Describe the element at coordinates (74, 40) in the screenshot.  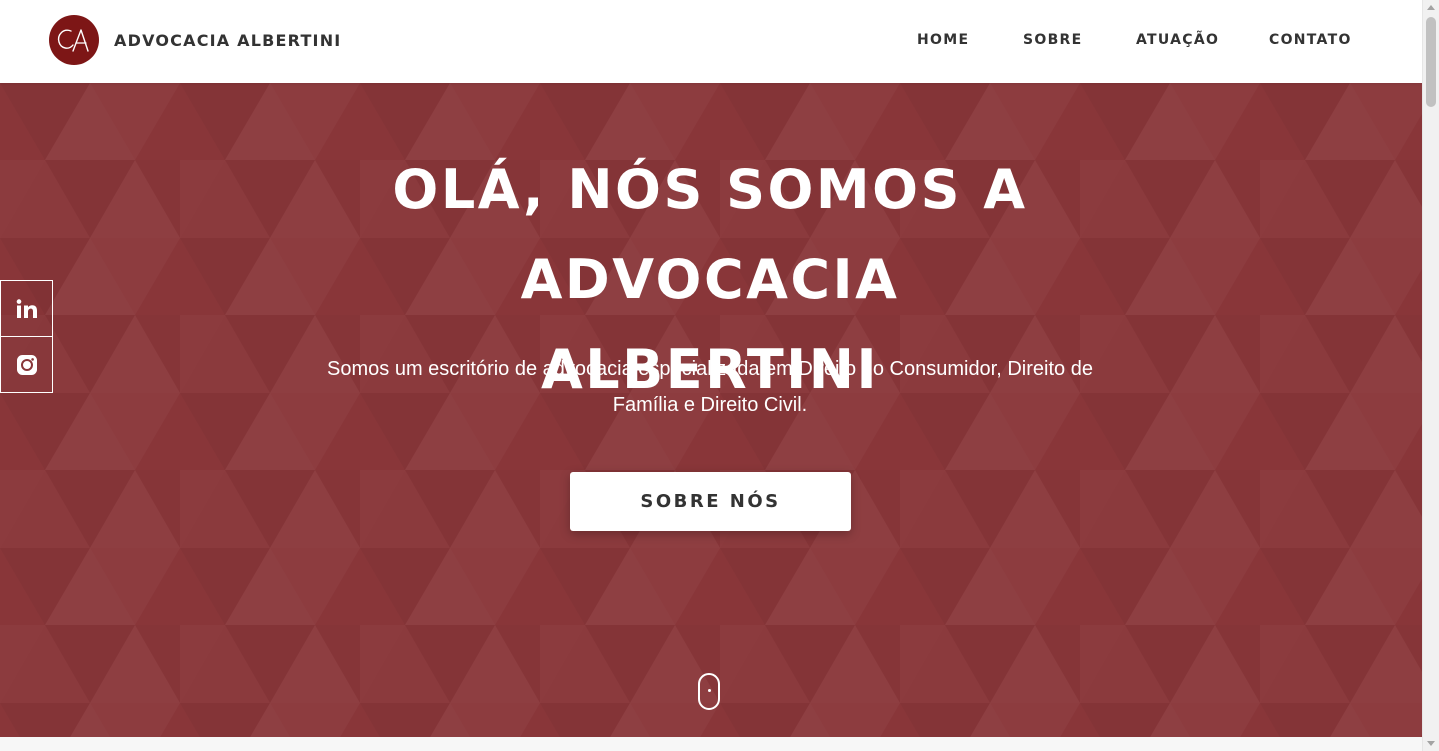
I see `ca-monogram-logo` at that location.